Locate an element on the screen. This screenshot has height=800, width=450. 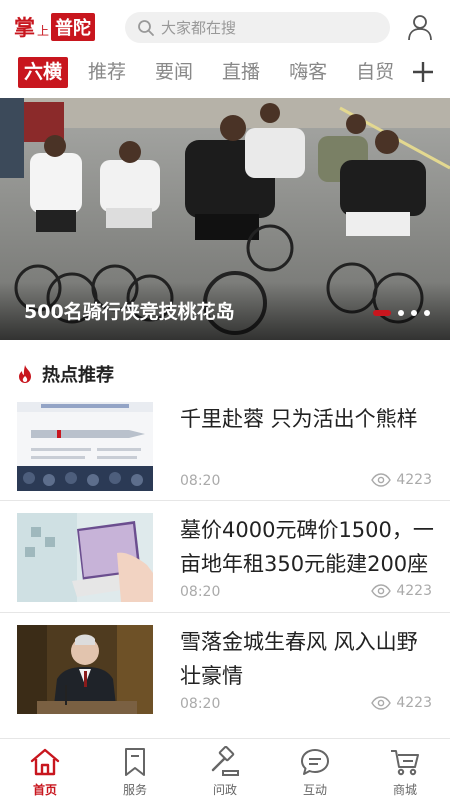
hot-section-header: 热点推荐 is located at coordinates (65, 374).